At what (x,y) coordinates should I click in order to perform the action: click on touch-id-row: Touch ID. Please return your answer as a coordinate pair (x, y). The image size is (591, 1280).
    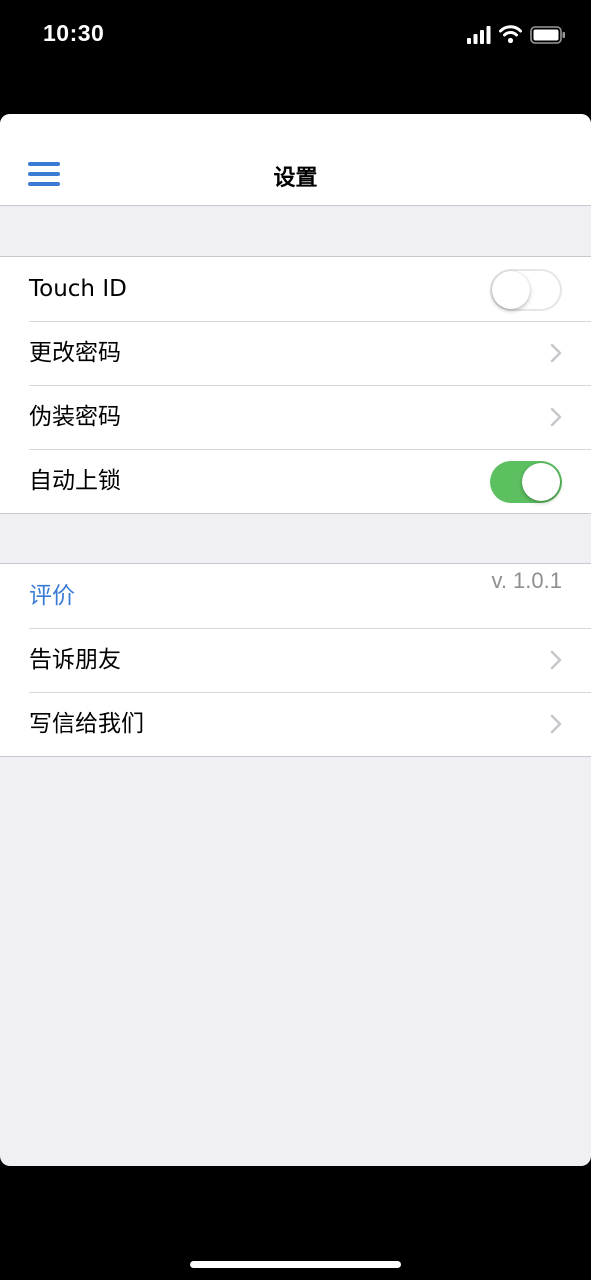
    Looking at the image, I should click on (295, 289).